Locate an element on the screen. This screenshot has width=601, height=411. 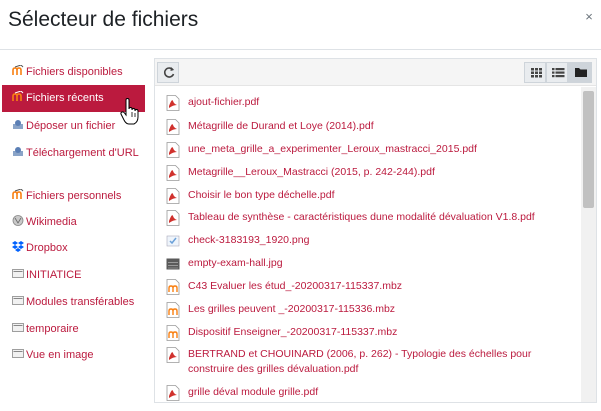
sidebar-item-initiatice: INITIATICE is located at coordinates (73, 275).